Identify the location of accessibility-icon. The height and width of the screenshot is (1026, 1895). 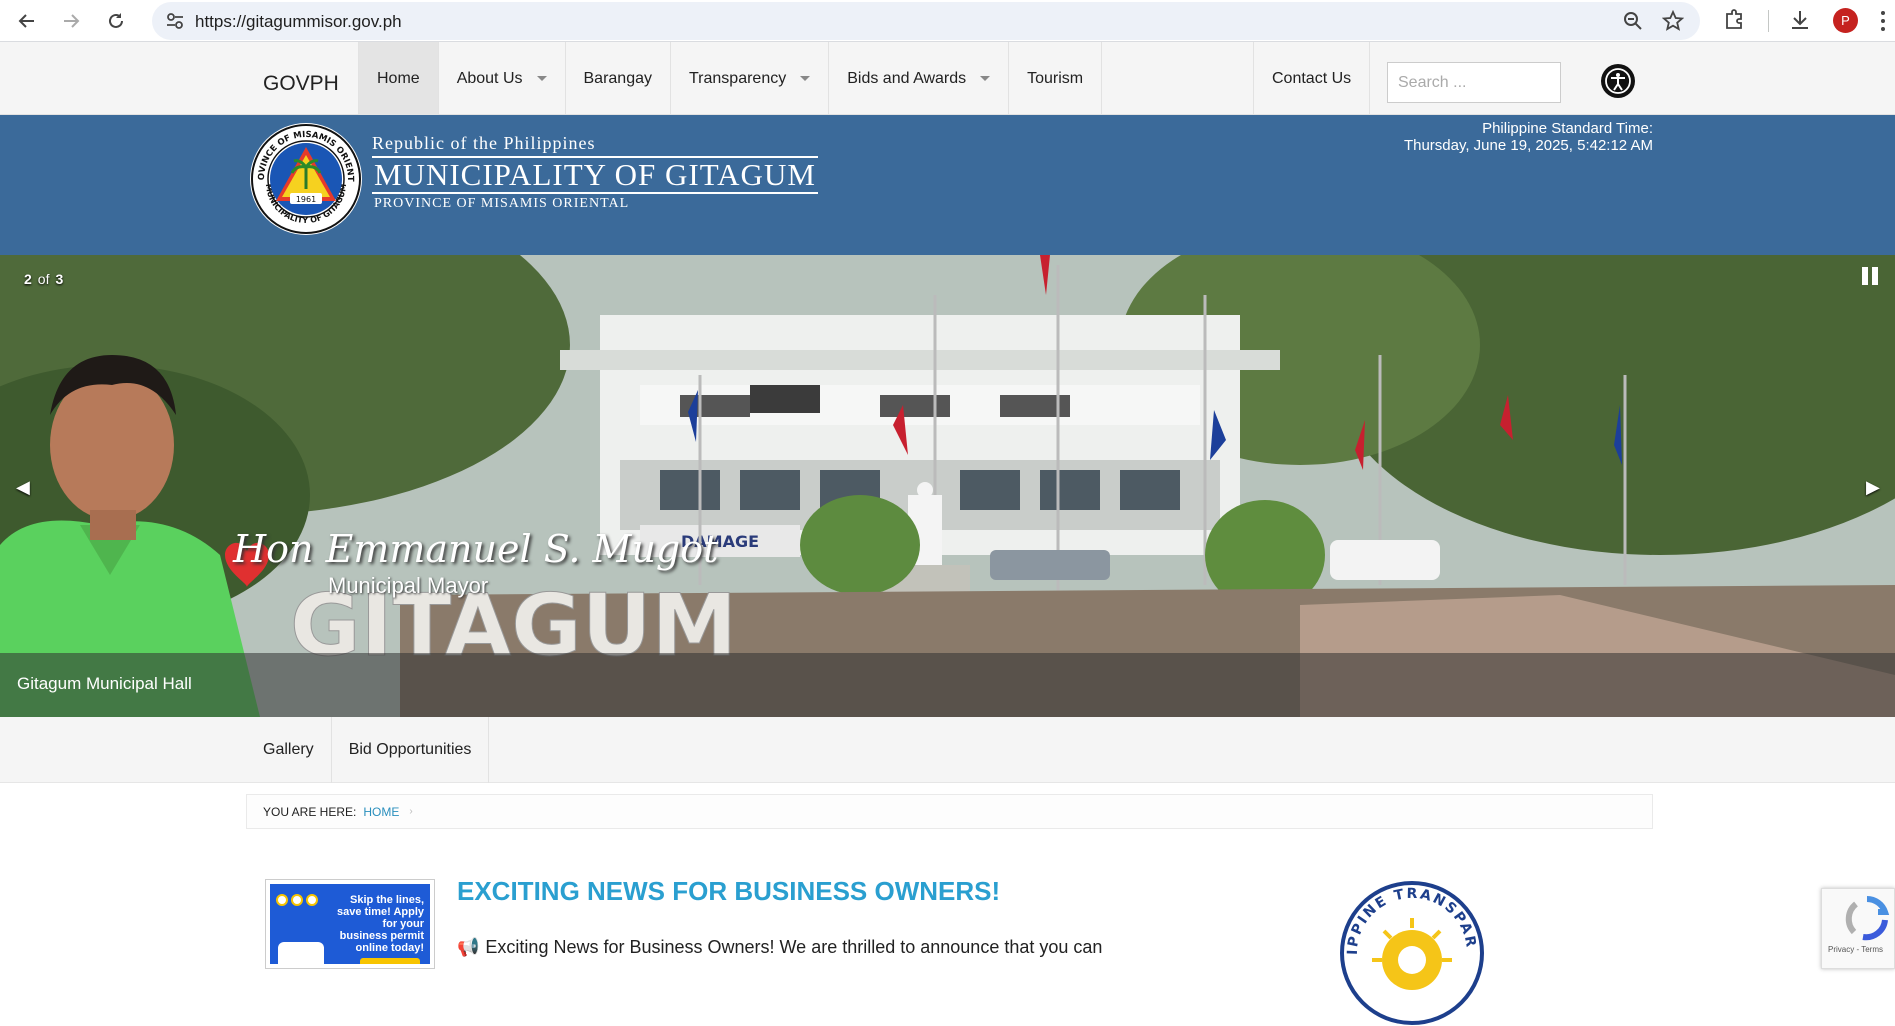
(1618, 81).